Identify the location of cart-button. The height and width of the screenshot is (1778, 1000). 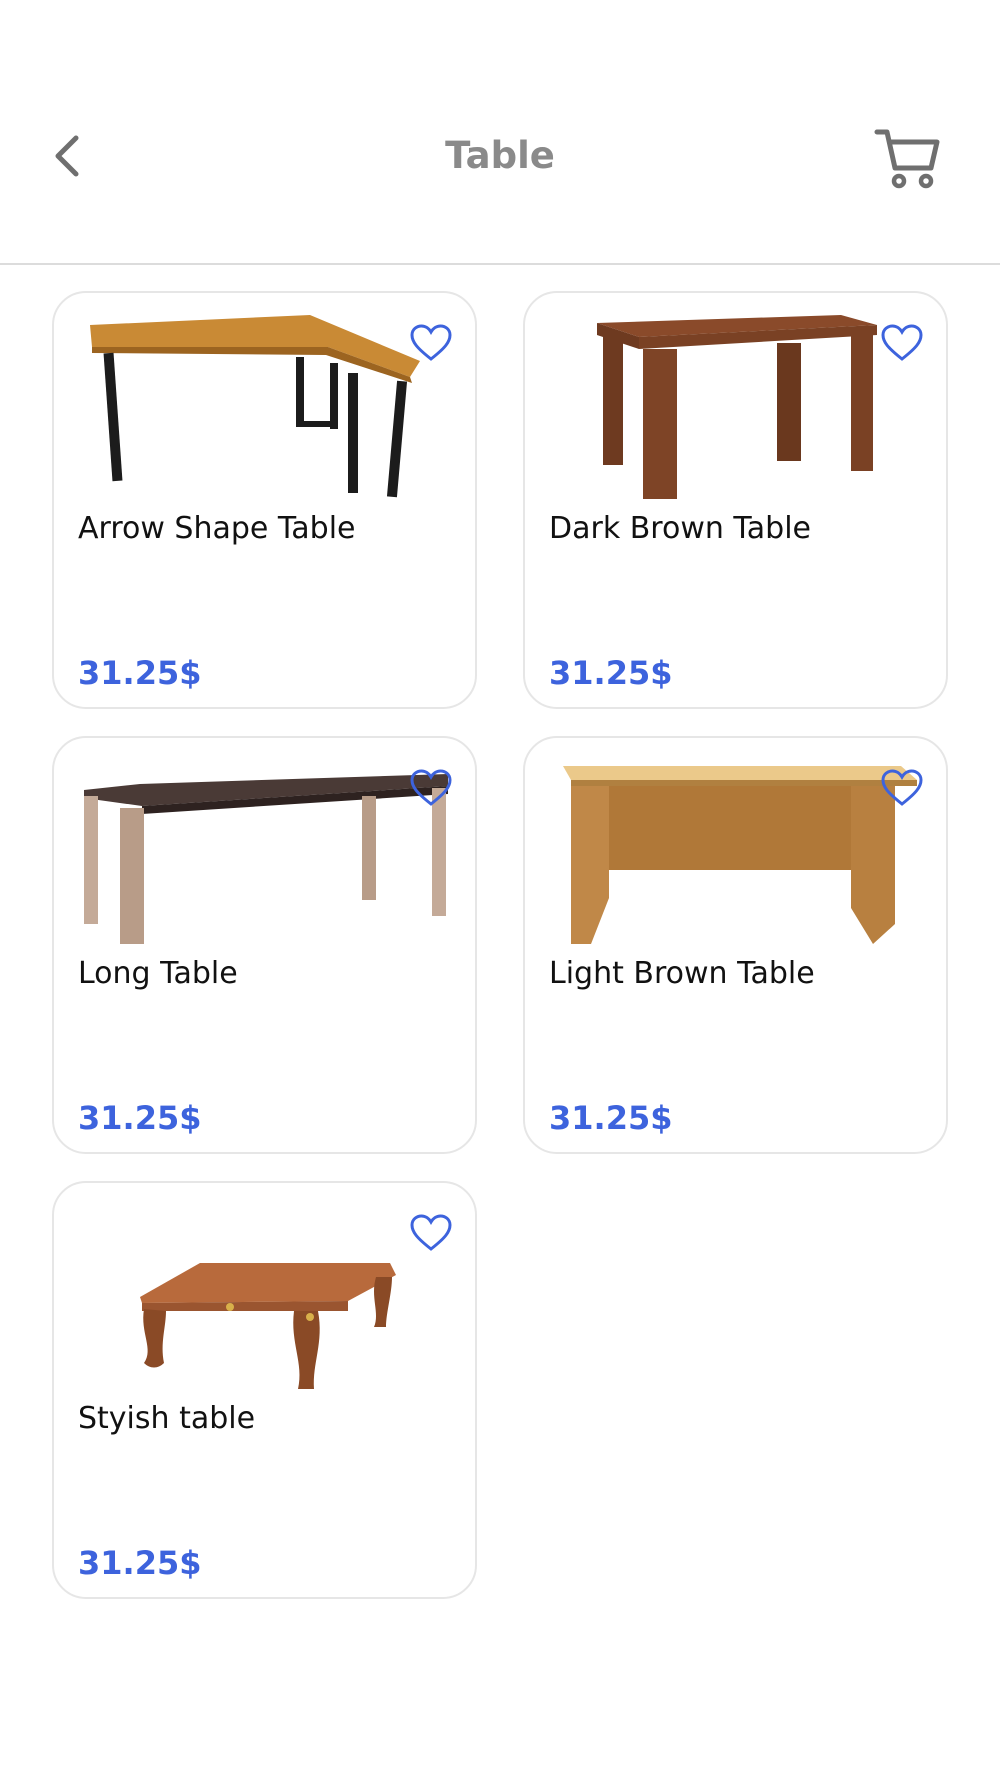
(908, 158).